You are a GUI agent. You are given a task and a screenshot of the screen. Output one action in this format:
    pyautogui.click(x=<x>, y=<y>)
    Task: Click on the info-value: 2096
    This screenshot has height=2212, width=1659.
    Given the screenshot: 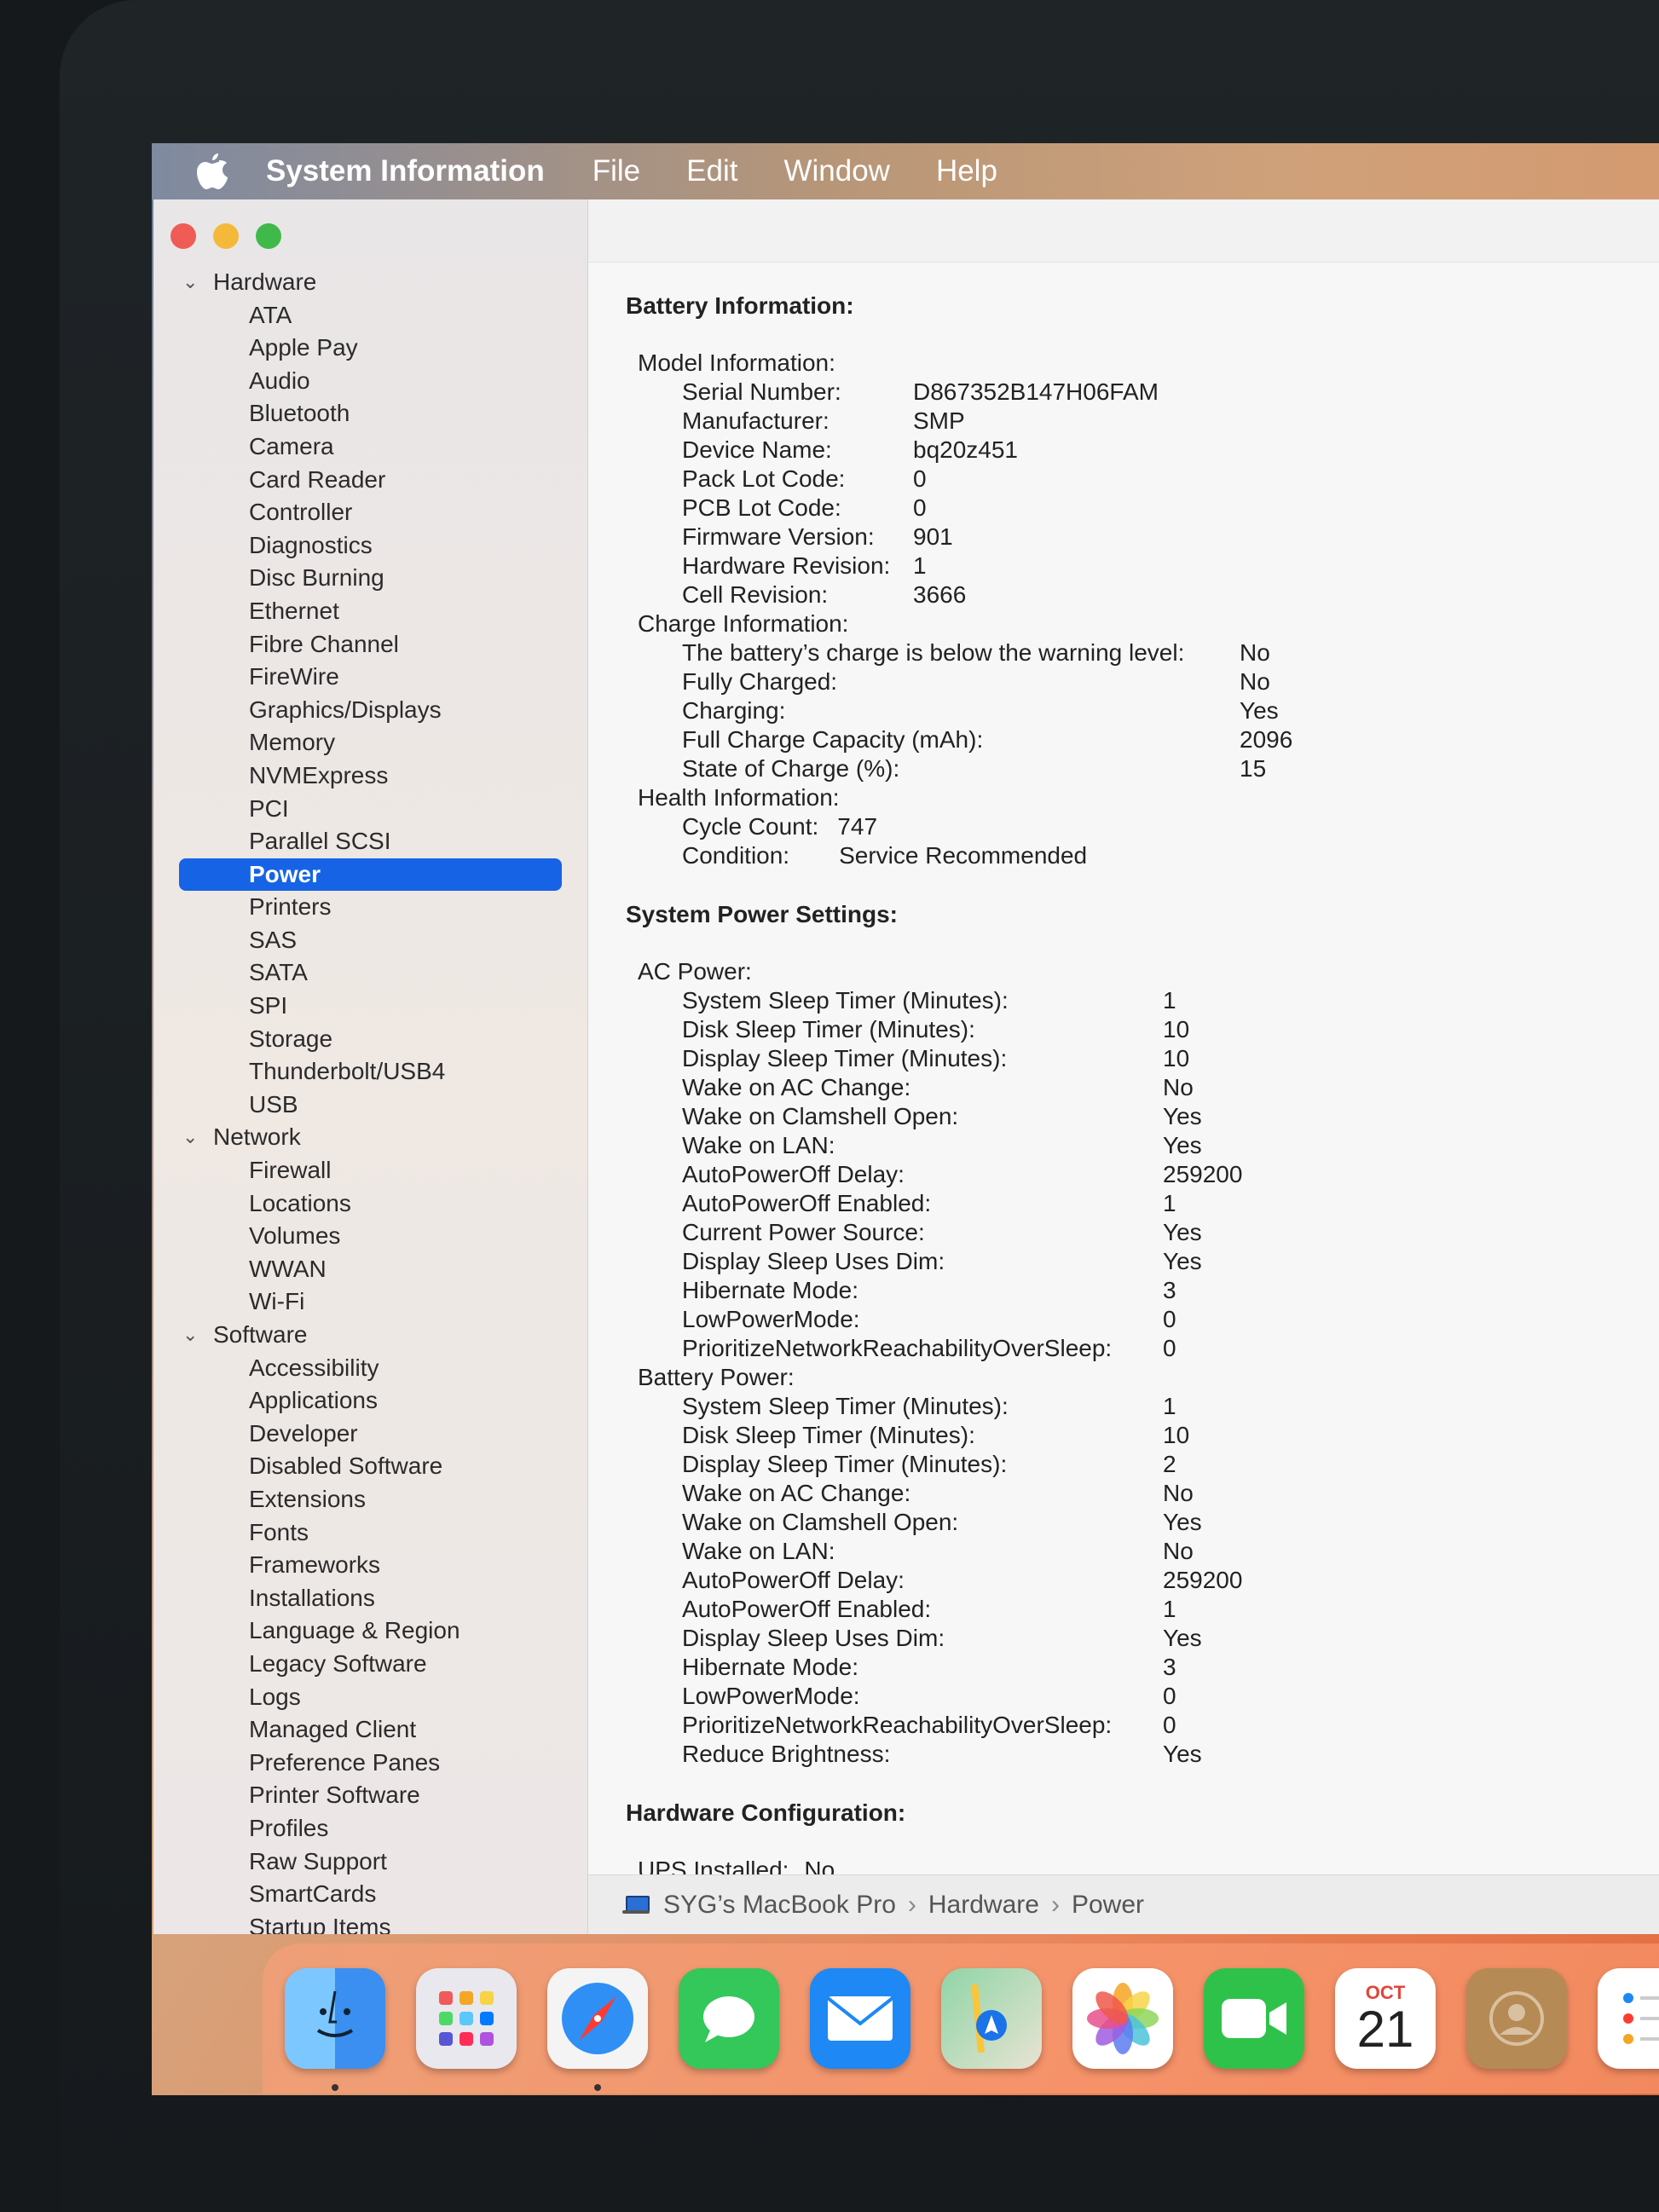 What is the action you would take?
    pyautogui.click(x=1267, y=739)
    